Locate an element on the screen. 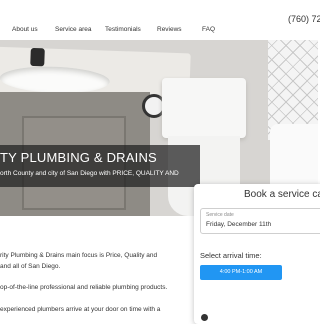  service-date-field: Service date Friday, December 11th is located at coordinates (260, 221).